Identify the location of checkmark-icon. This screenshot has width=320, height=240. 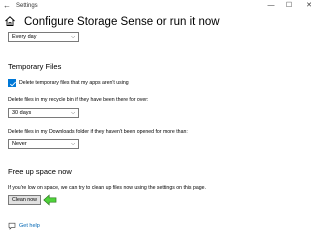
(12, 84).